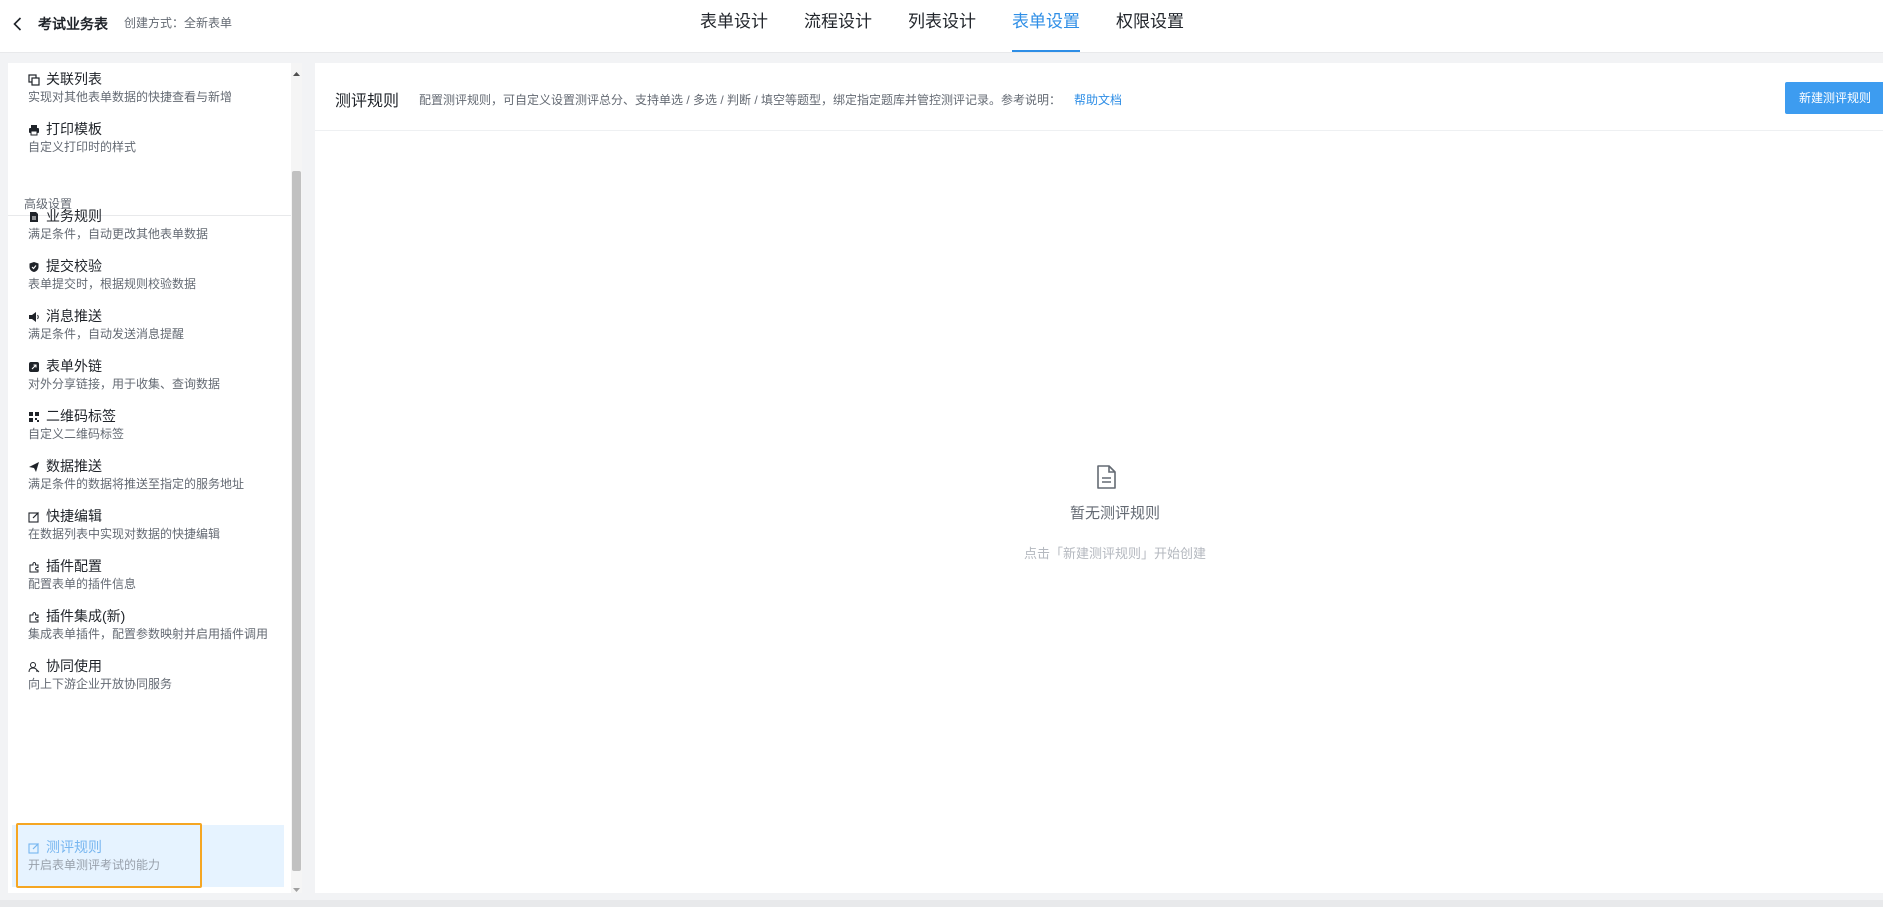  What do you see at coordinates (76, 434) in the screenshot?
I see `sidebar-item-desc: 自定义二维码标签` at bounding box center [76, 434].